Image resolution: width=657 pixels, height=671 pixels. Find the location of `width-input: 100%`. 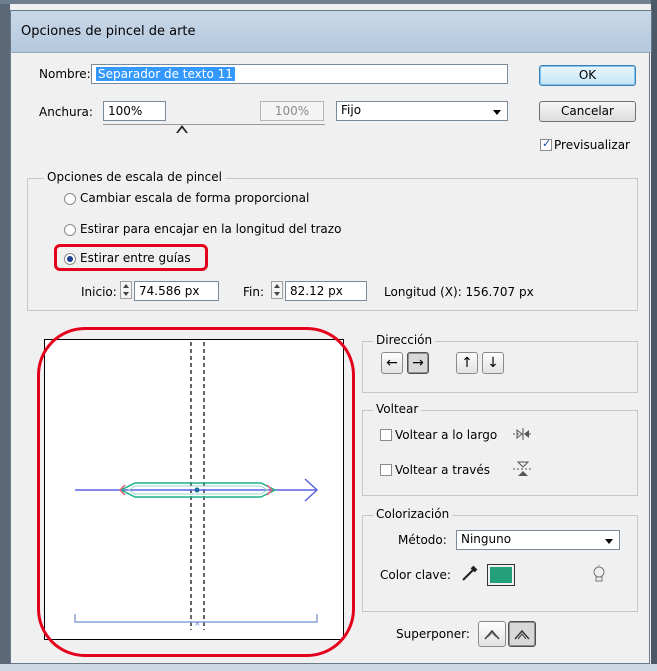

width-input: 100% is located at coordinates (134, 111).